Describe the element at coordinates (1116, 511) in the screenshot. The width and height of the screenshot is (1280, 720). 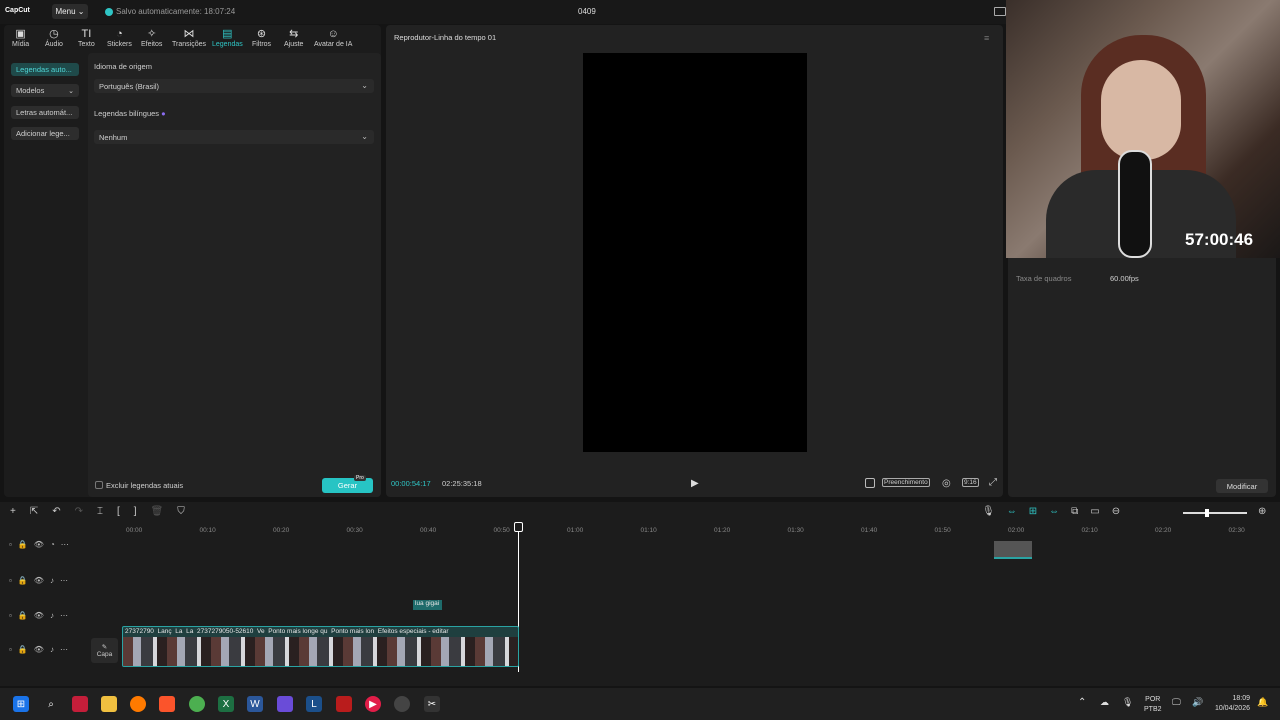
I see `zoom-out-icon: ⊖` at that location.